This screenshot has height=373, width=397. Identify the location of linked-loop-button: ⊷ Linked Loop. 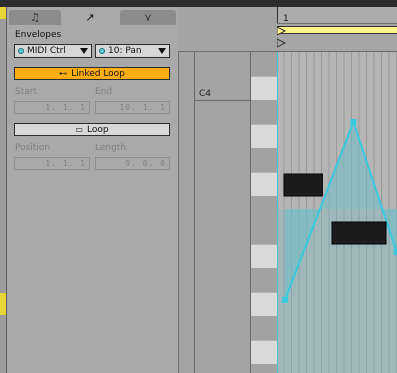
(92, 73).